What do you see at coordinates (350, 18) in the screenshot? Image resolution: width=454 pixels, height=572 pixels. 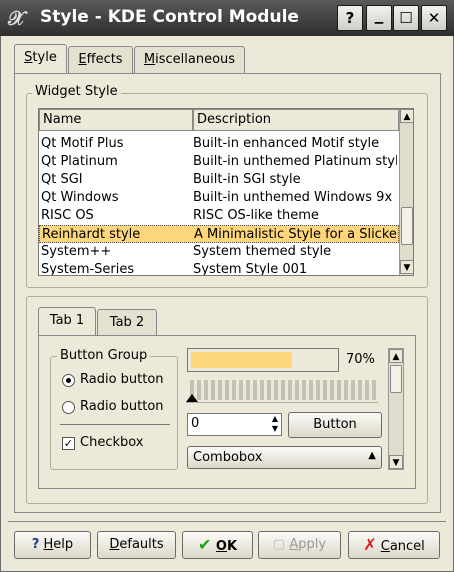 I see `help-title-button: ?` at bounding box center [350, 18].